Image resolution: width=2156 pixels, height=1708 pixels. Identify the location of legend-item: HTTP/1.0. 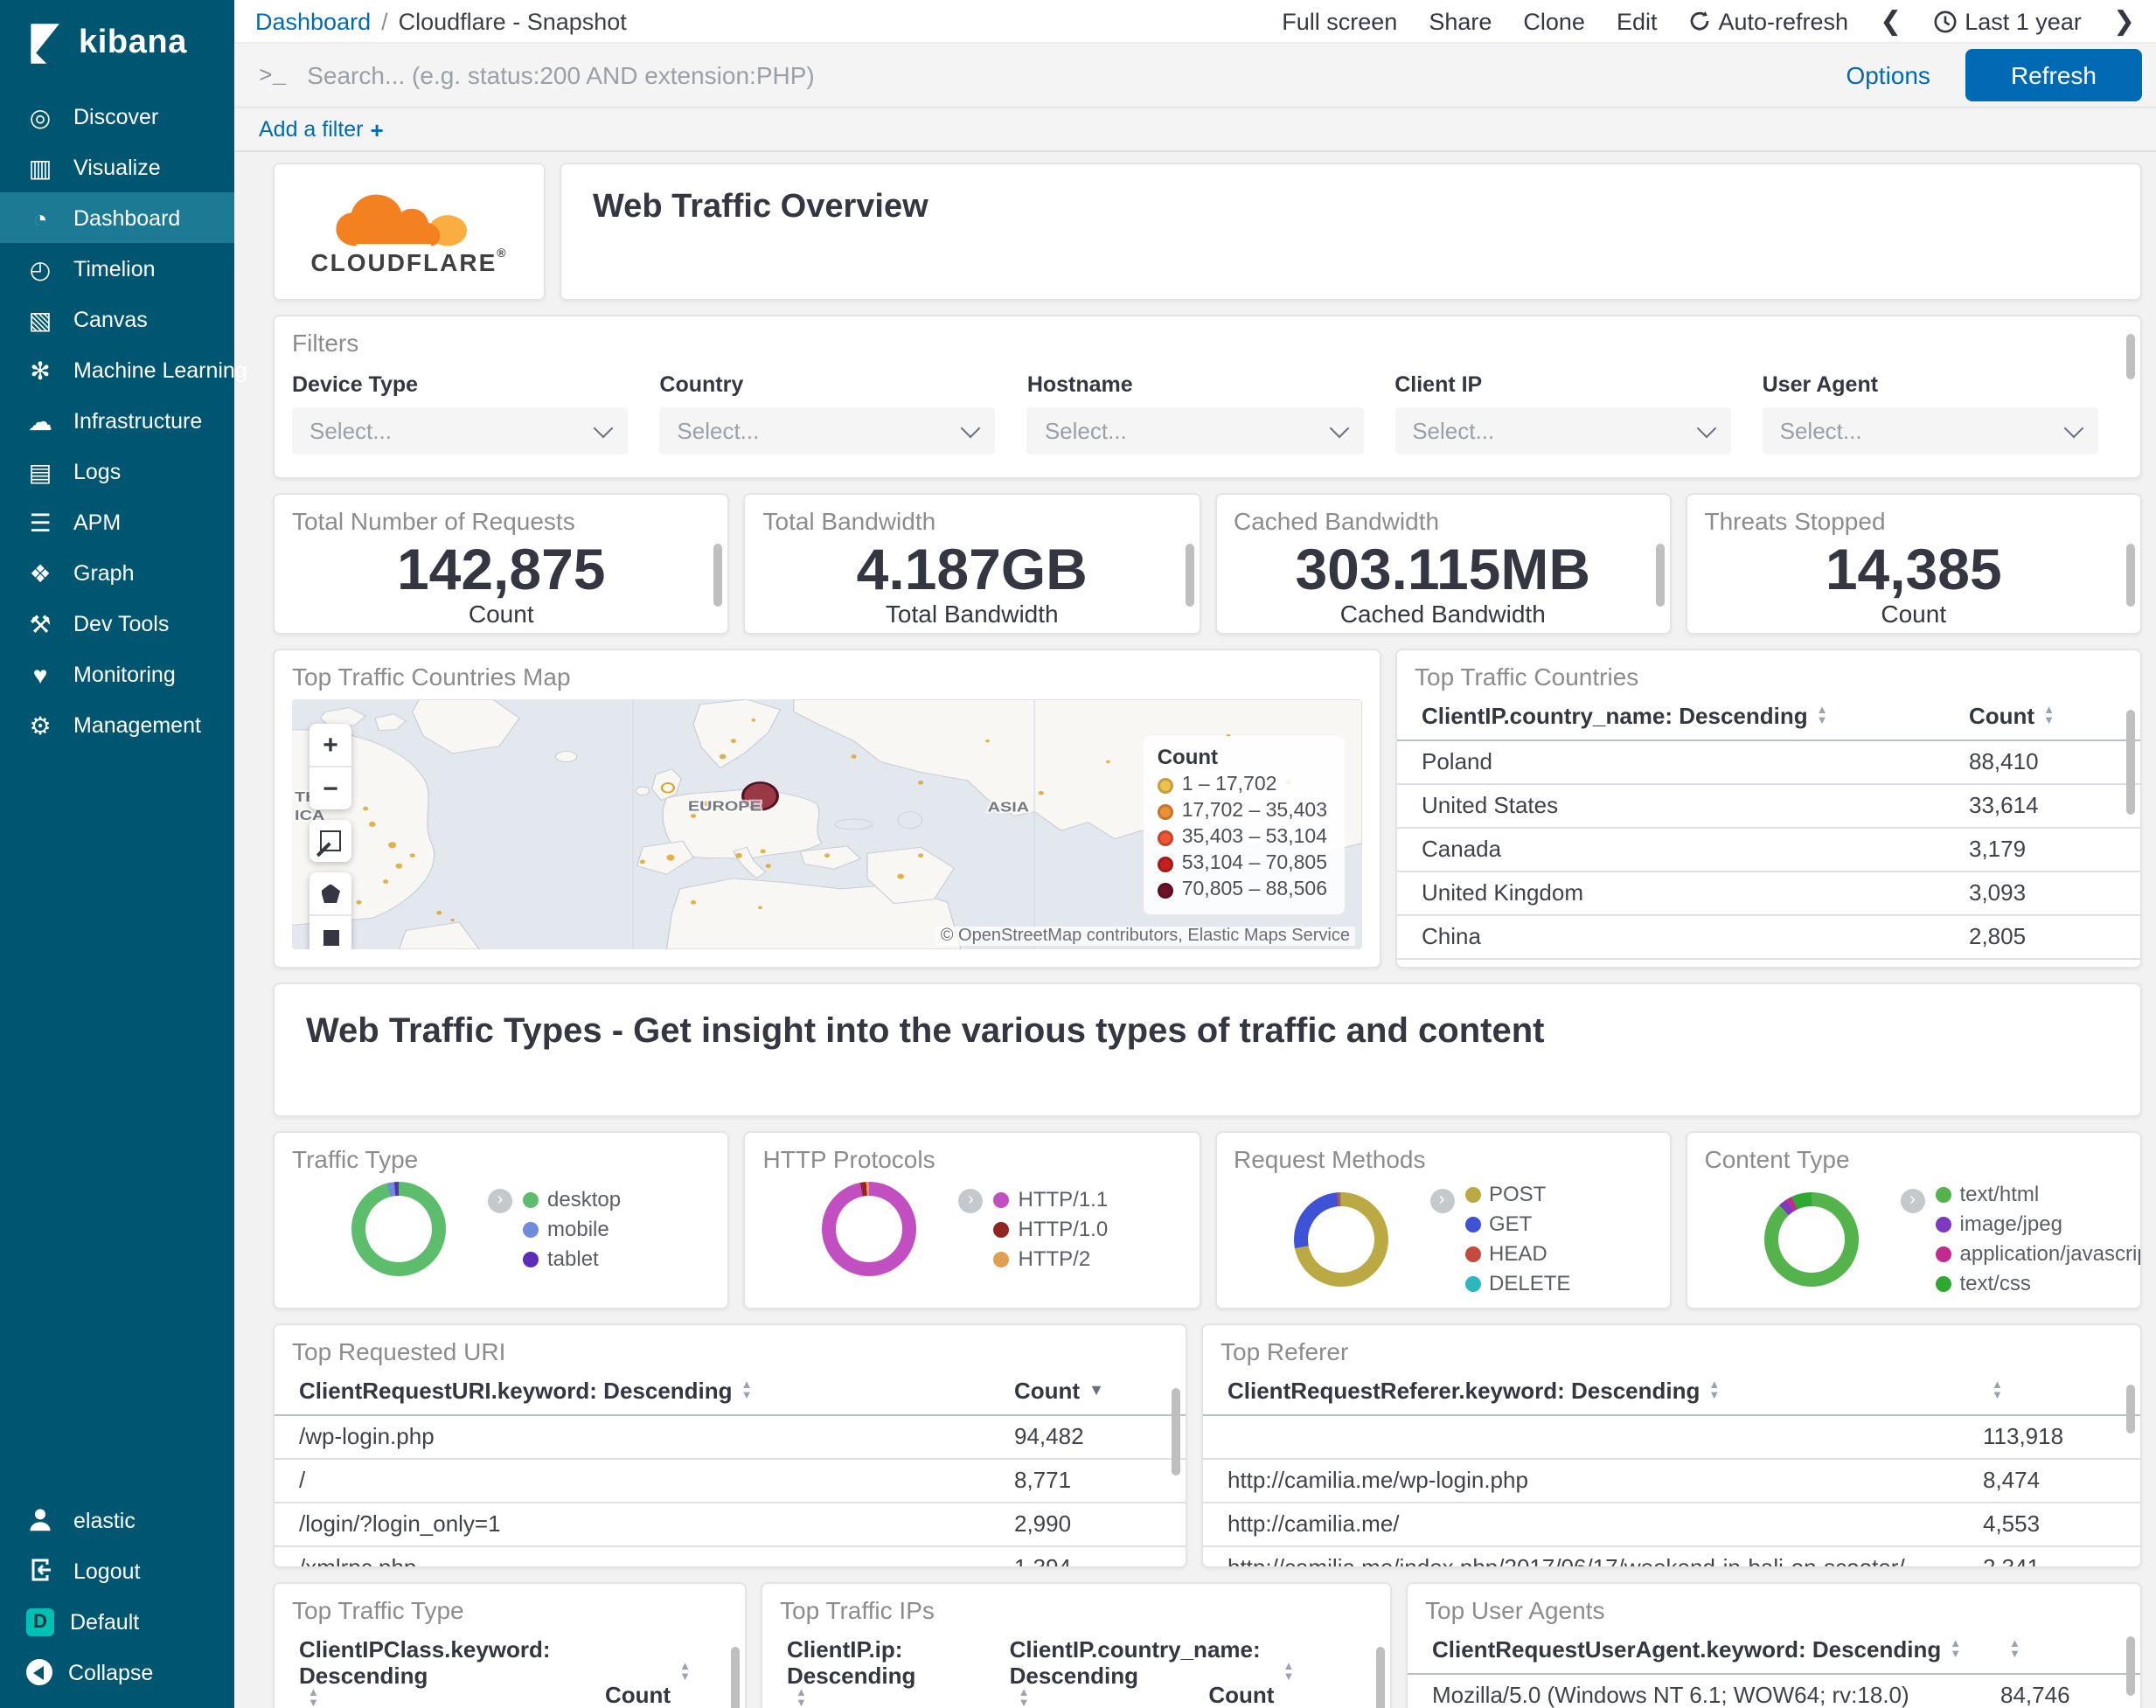
(1050, 1229).